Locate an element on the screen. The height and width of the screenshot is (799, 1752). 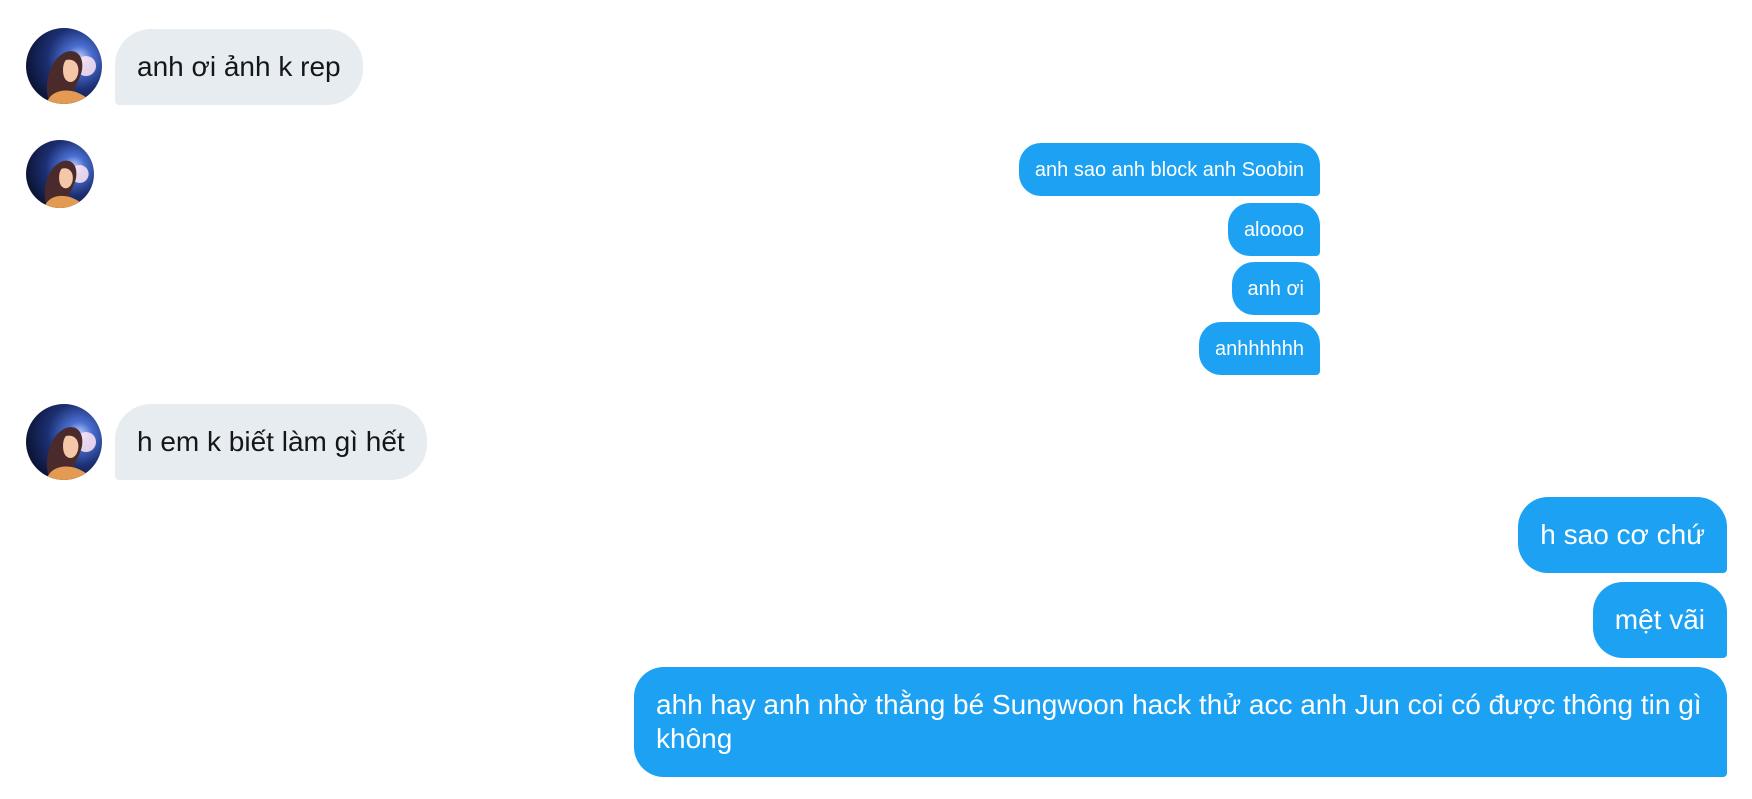
outgoing-message: anh sao anh block anh Soobin is located at coordinates (1169, 169).